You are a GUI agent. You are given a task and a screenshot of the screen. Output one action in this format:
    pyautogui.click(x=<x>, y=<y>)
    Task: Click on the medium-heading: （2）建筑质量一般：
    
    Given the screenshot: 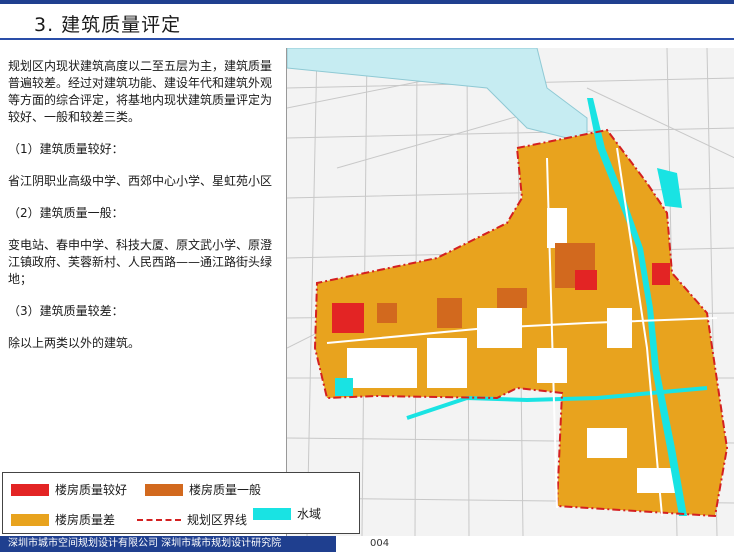 What is the action you would take?
    pyautogui.click(x=66, y=213)
    